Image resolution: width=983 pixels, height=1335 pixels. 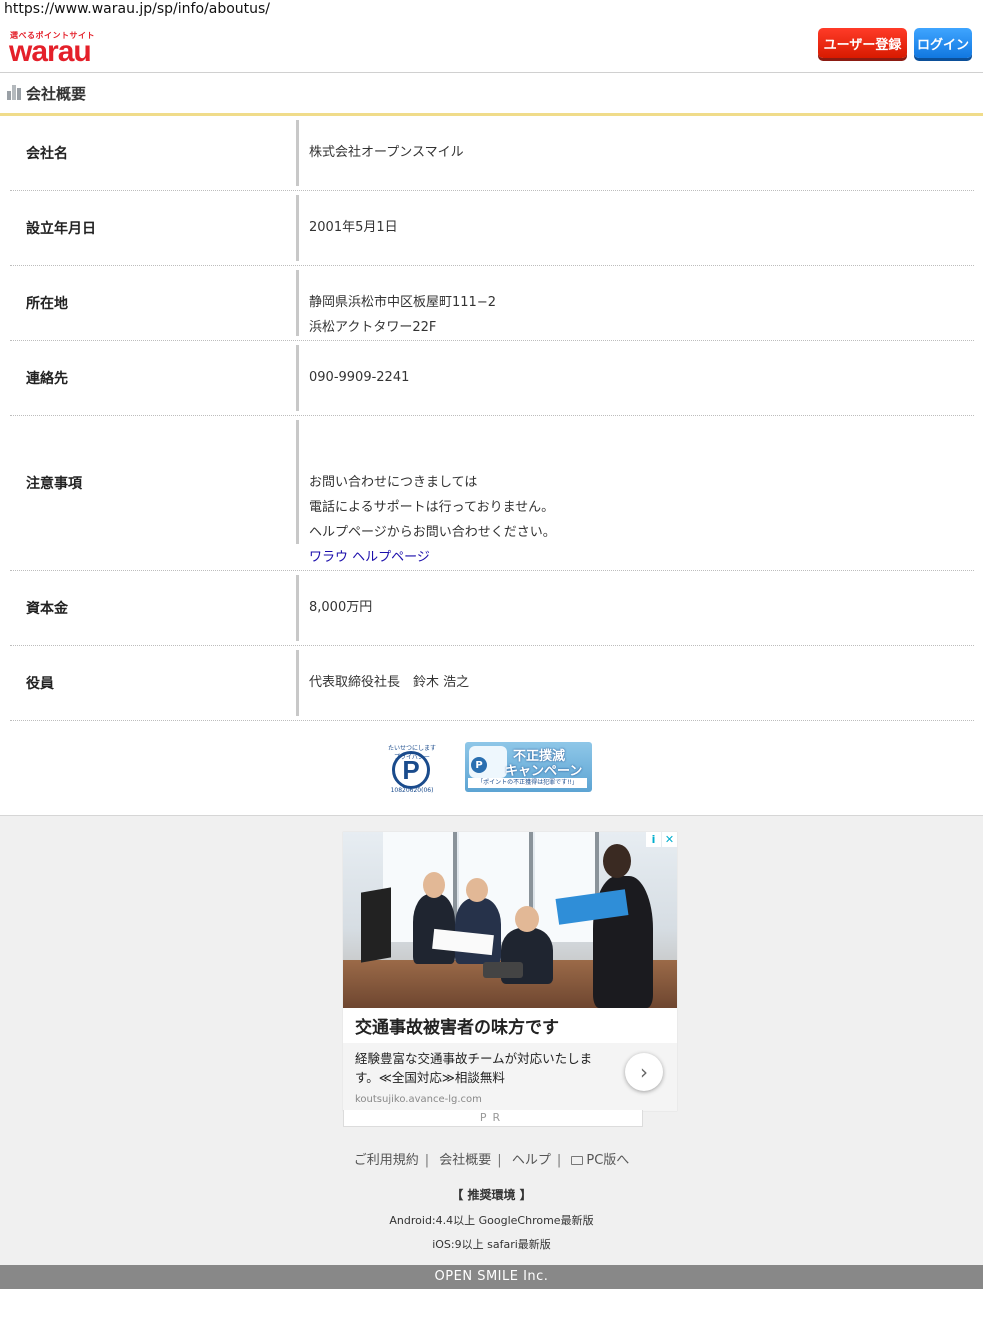 What do you see at coordinates (47, 304) in the screenshot?
I see `row-label: 所在地` at bounding box center [47, 304].